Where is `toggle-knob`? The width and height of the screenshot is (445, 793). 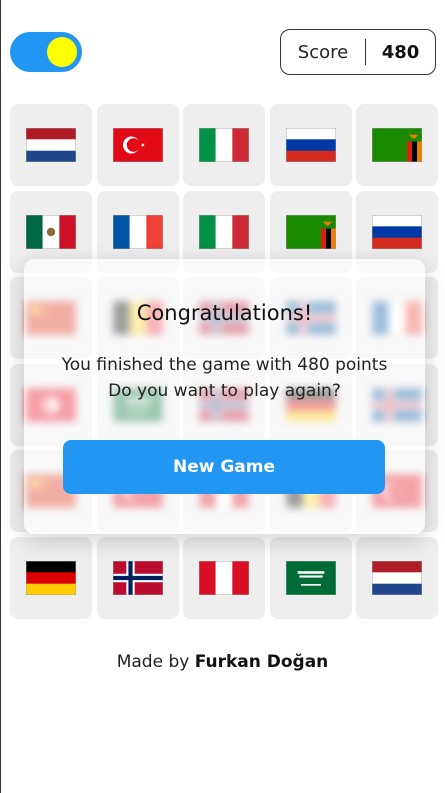 toggle-knob is located at coordinates (62, 52).